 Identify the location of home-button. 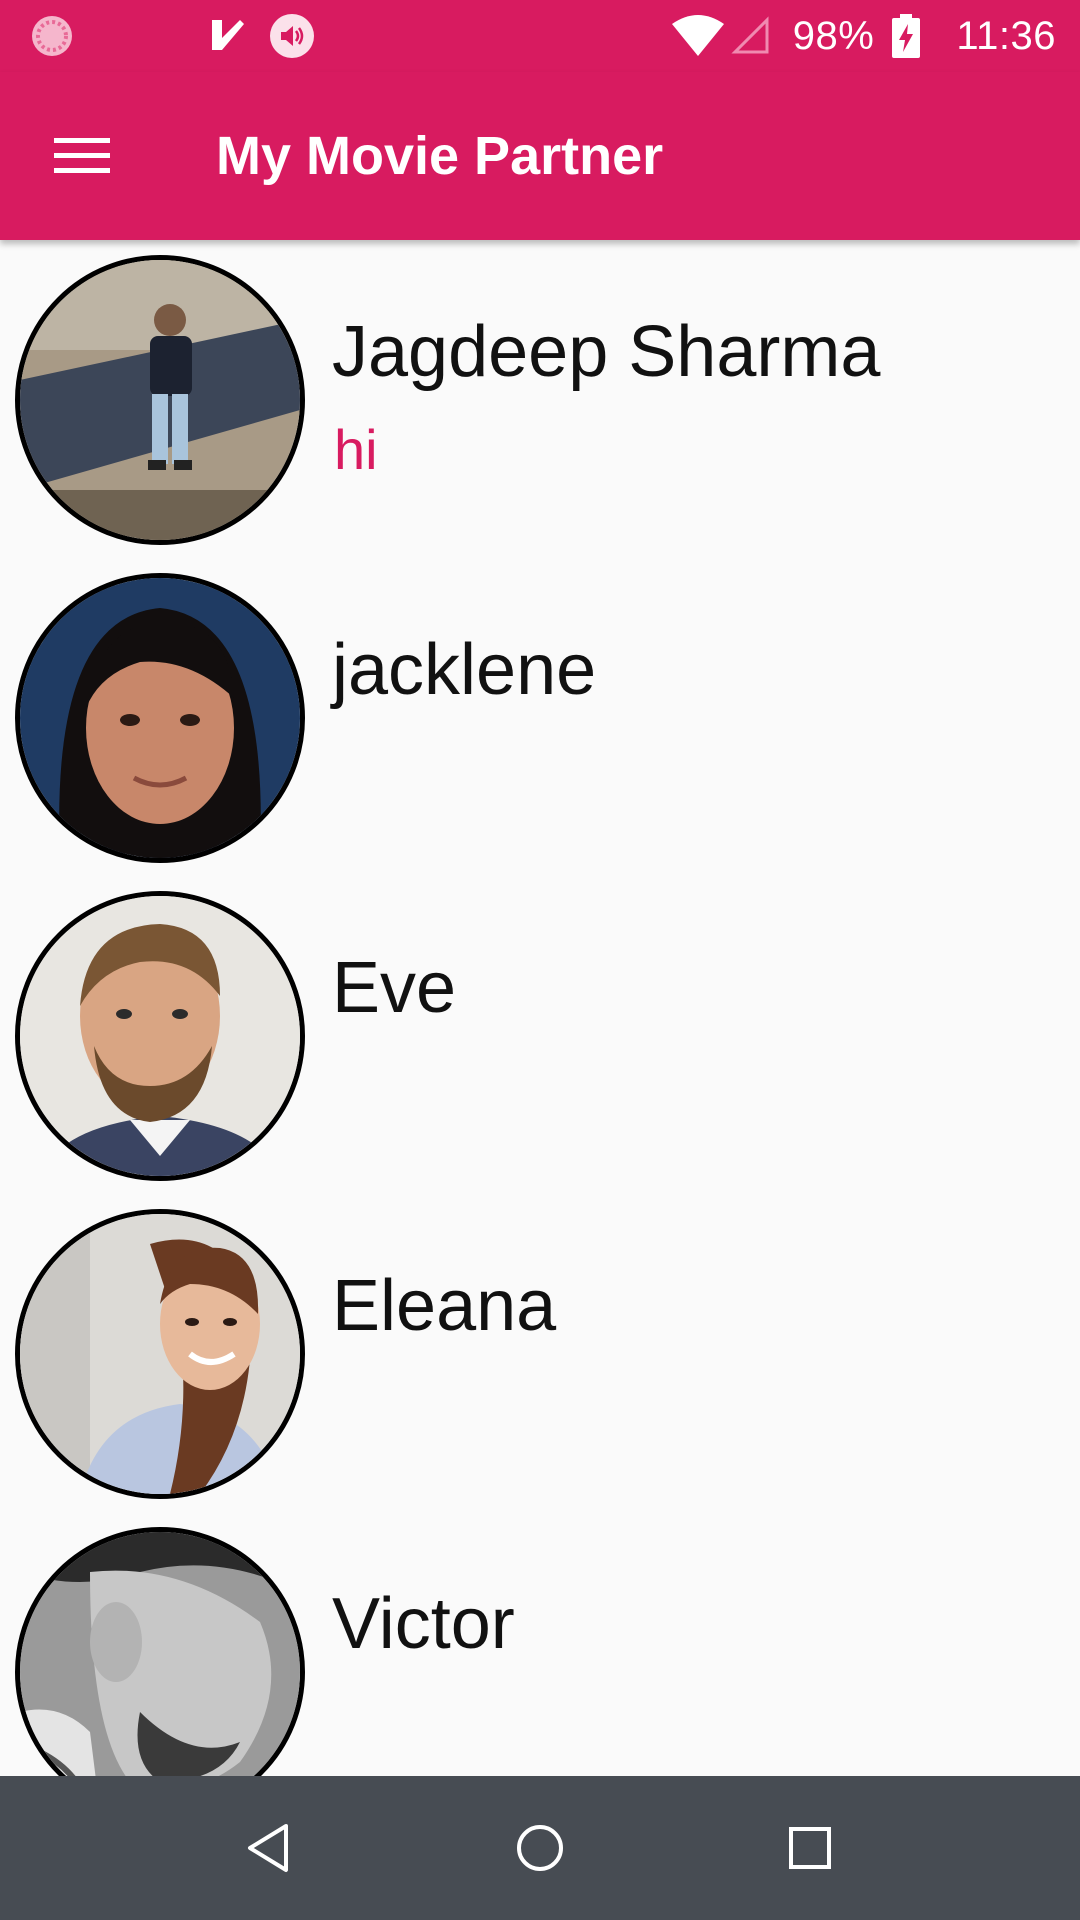
(540, 1848).